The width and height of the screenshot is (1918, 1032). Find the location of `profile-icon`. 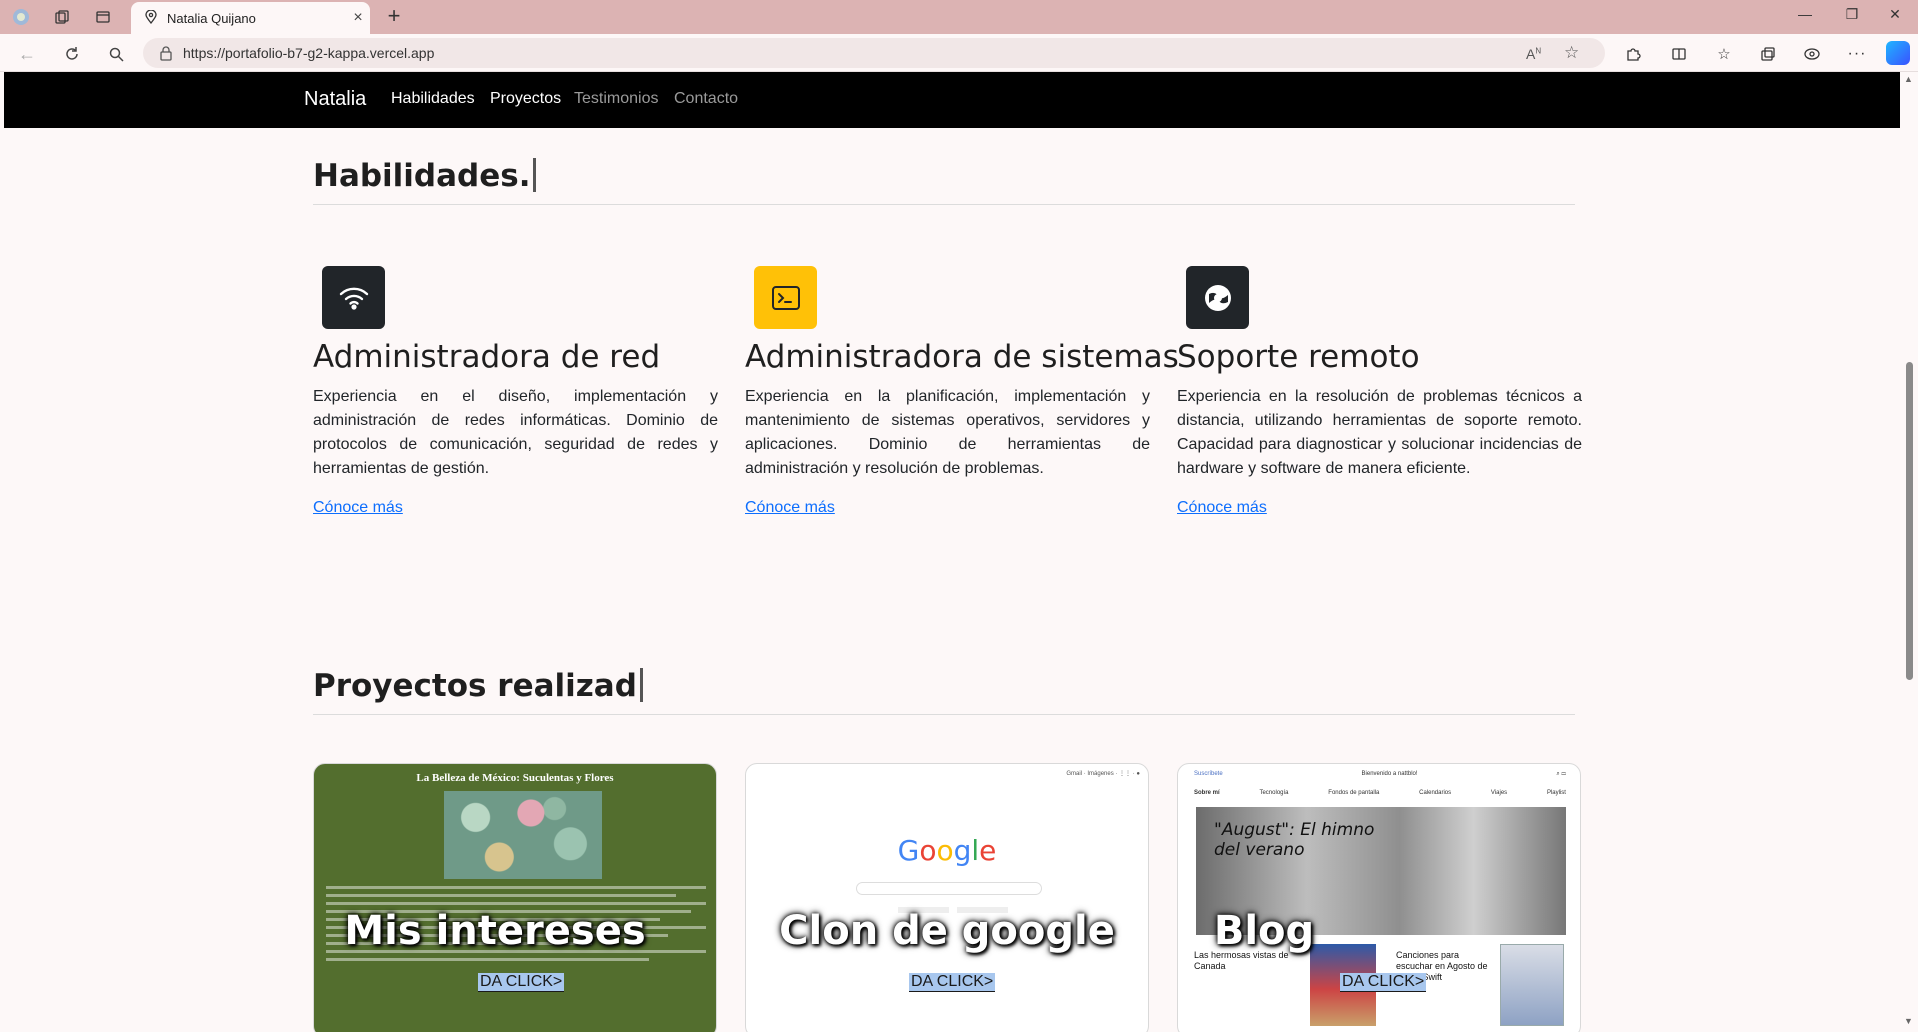

profile-icon is located at coordinates (21, 17).